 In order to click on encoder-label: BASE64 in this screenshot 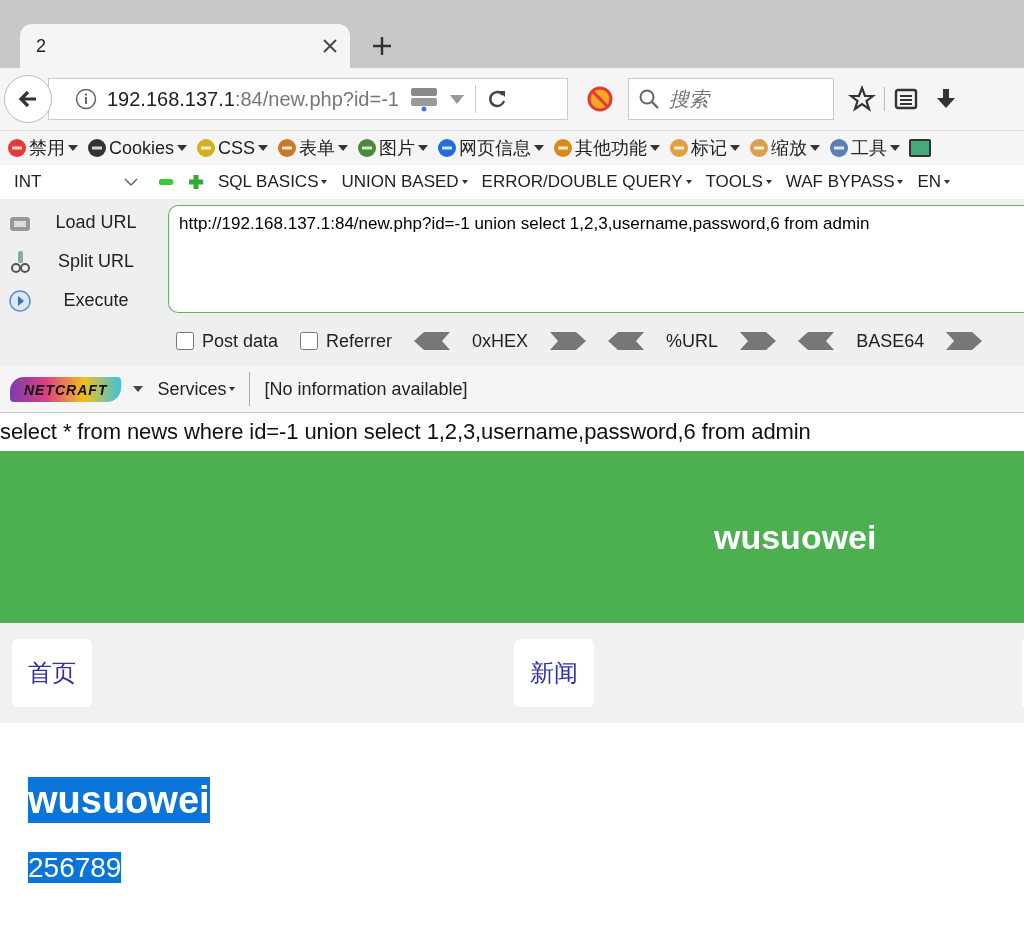, I will do `click(890, 341)`.